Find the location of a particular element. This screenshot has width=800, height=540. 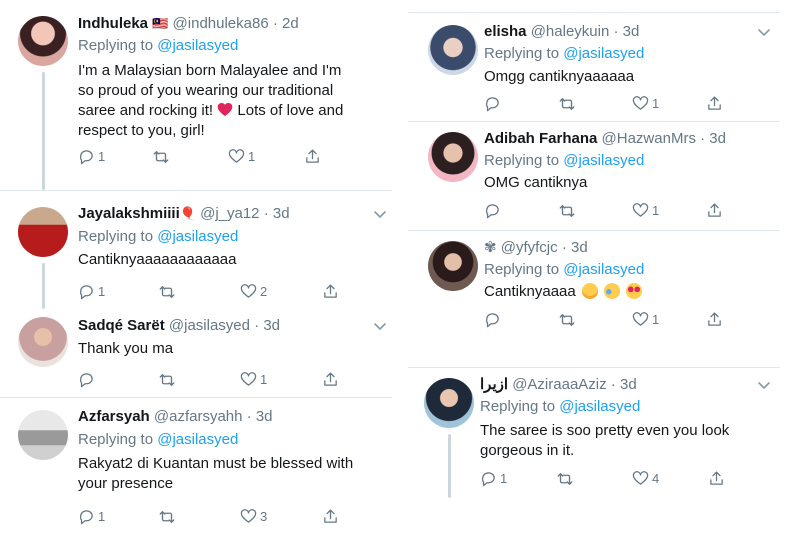

display-name: ✾ is located at coordinates (490, 247).